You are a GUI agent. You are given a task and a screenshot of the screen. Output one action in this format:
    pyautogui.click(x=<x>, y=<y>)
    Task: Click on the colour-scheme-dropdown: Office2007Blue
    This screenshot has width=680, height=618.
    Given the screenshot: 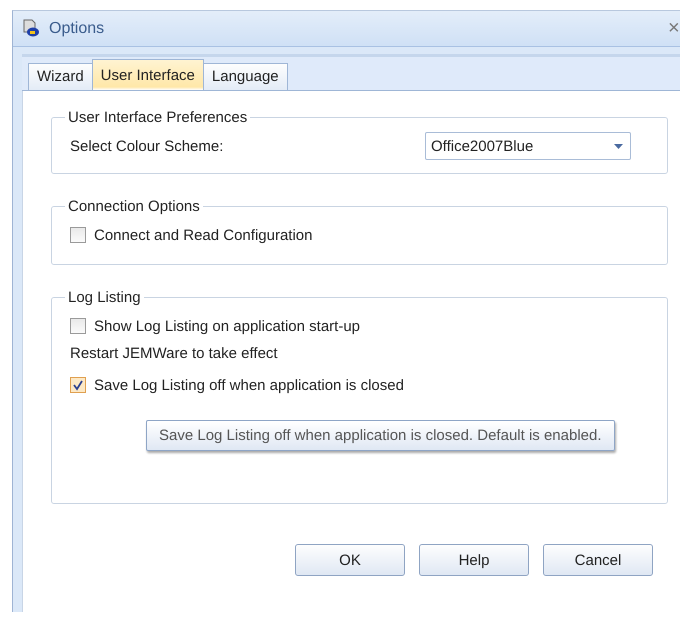 What is the action you would take?
    pyautogui.click(x=528, y=146)
    